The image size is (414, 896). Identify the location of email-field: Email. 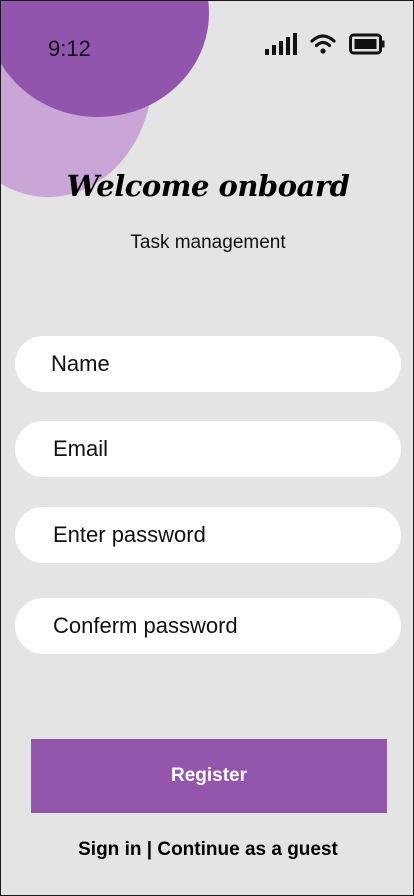
(208, 449).